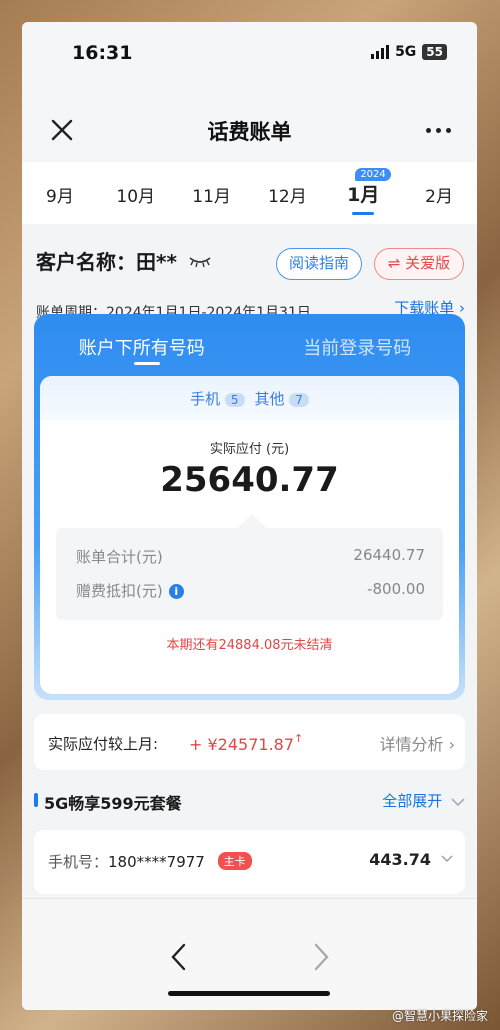 The image size is (500, 1030). I want to click on tab-current-number: 当前登录号码, so click(358, 345).